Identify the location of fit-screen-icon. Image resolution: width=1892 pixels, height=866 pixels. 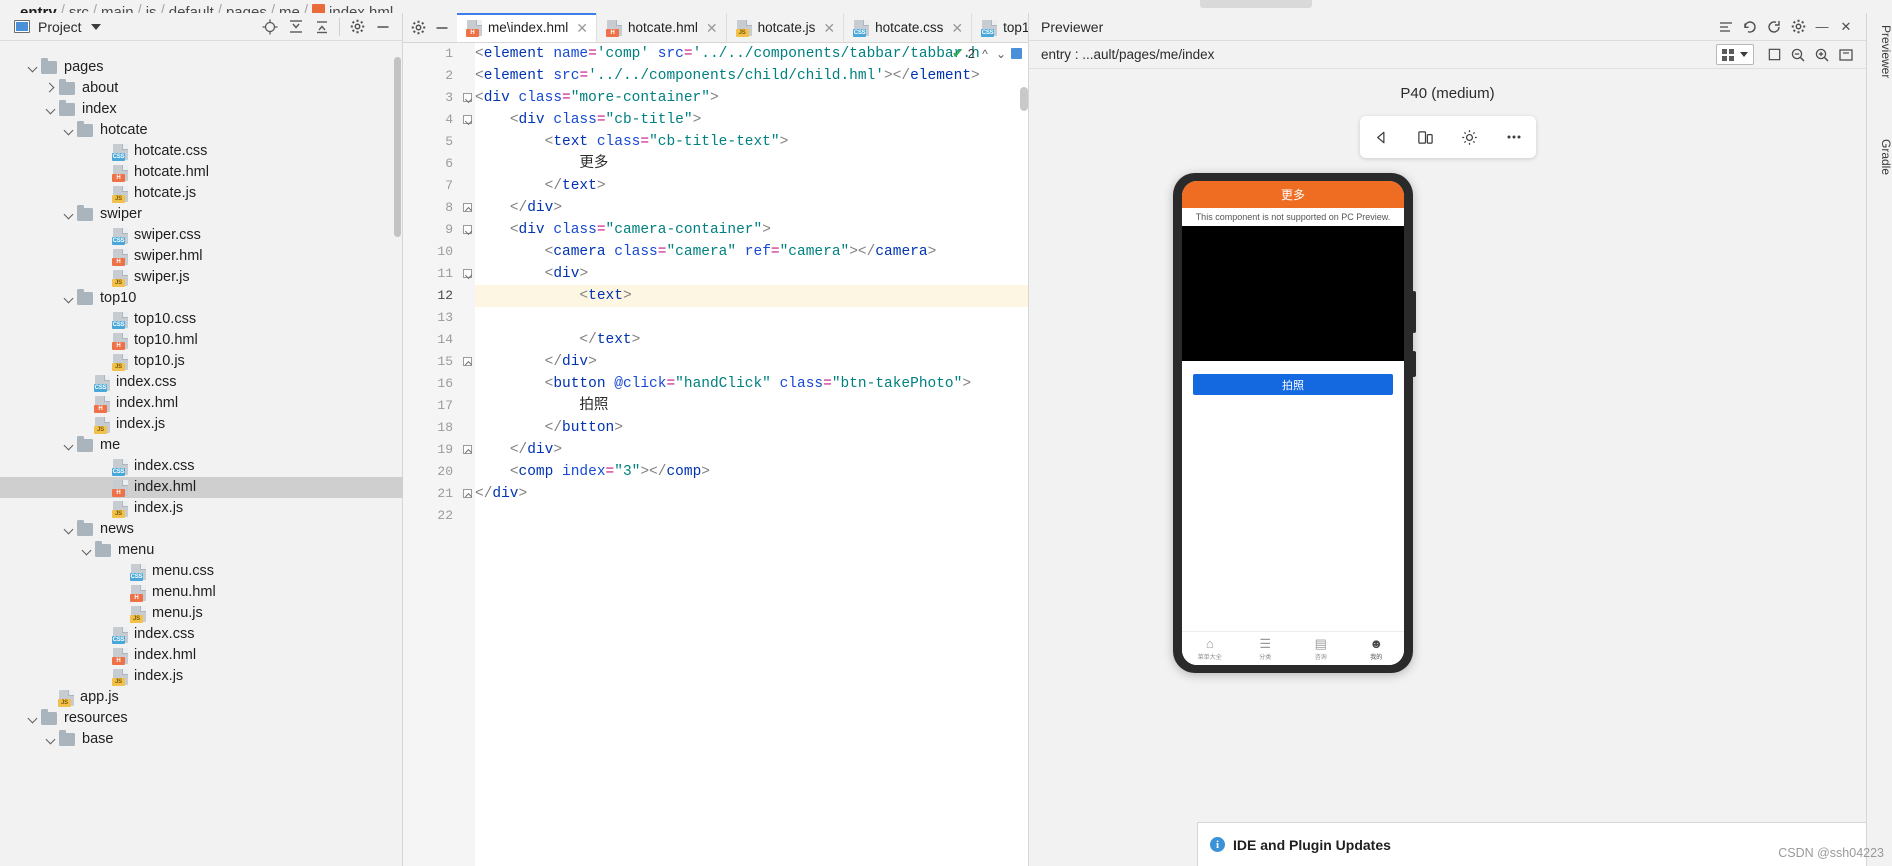
(1846, 55).